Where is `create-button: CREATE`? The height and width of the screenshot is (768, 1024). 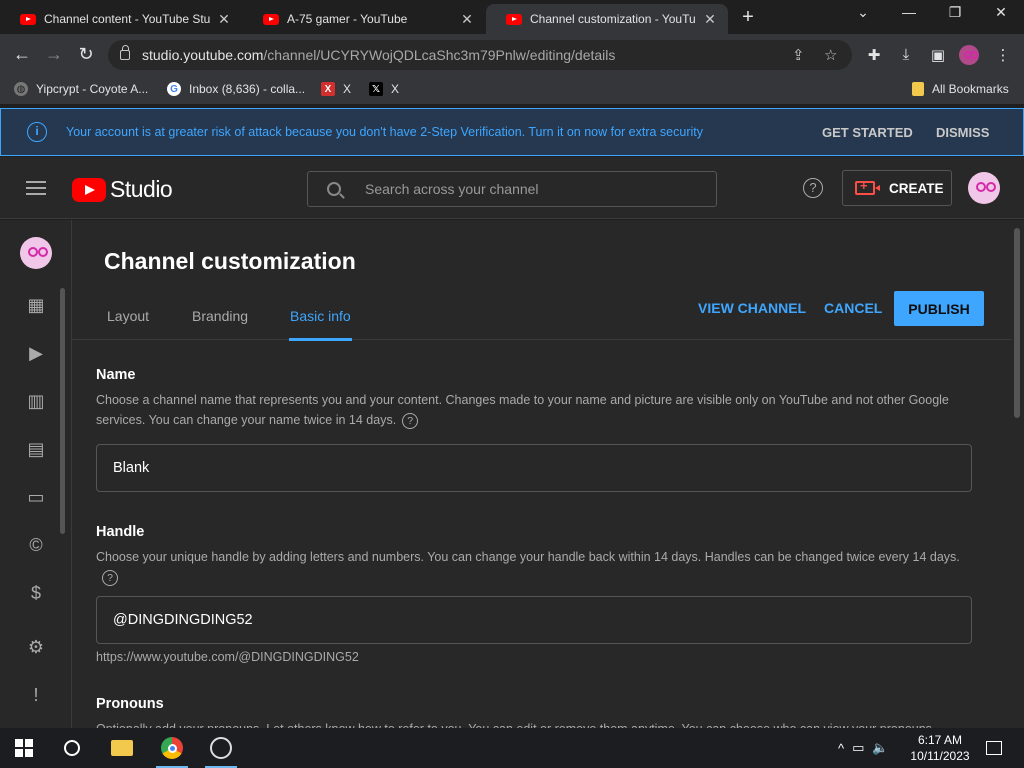
create-button: CREATE is located at coordinates (897, 188).